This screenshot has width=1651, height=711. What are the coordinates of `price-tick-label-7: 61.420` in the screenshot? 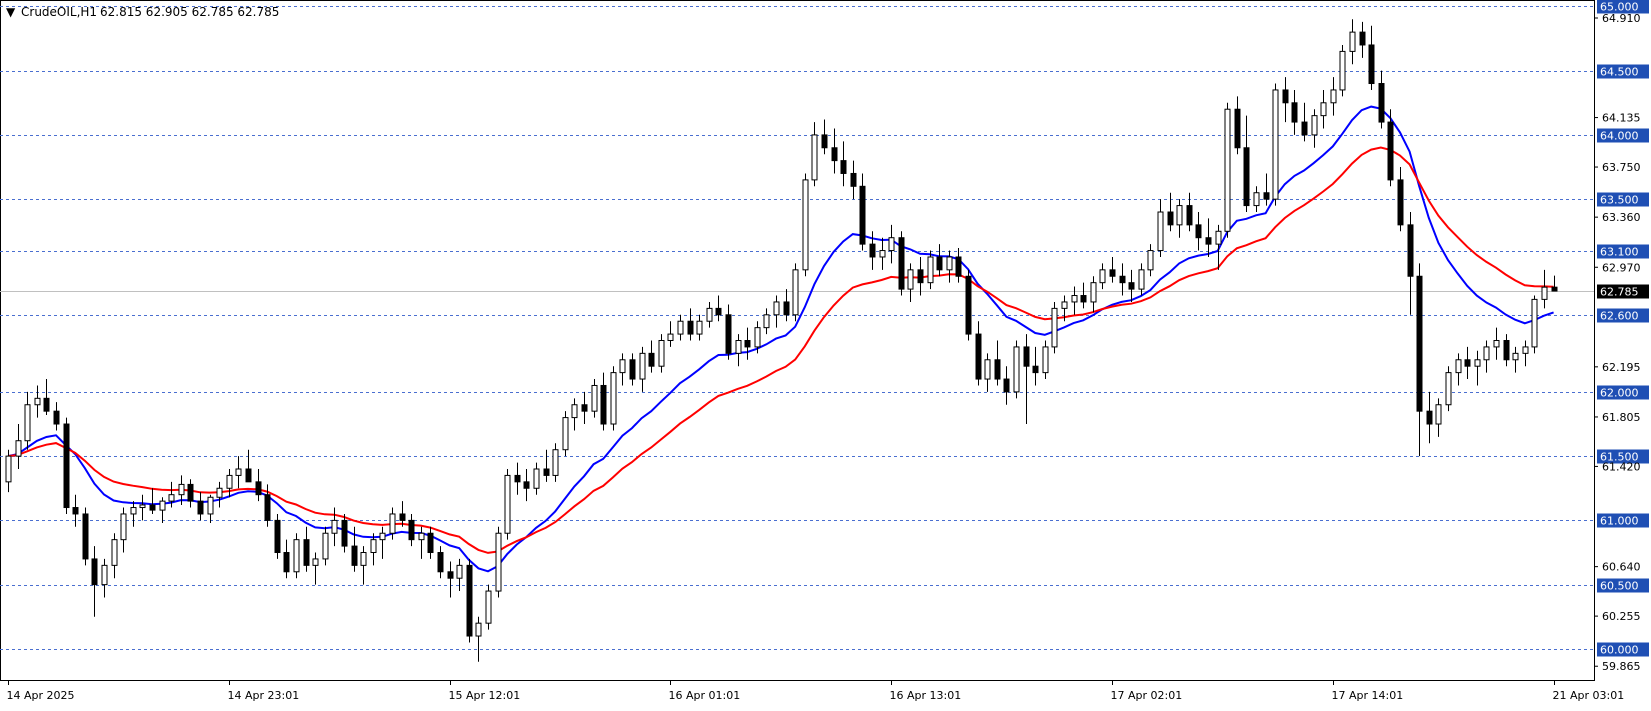 It's located at (1621, 466).